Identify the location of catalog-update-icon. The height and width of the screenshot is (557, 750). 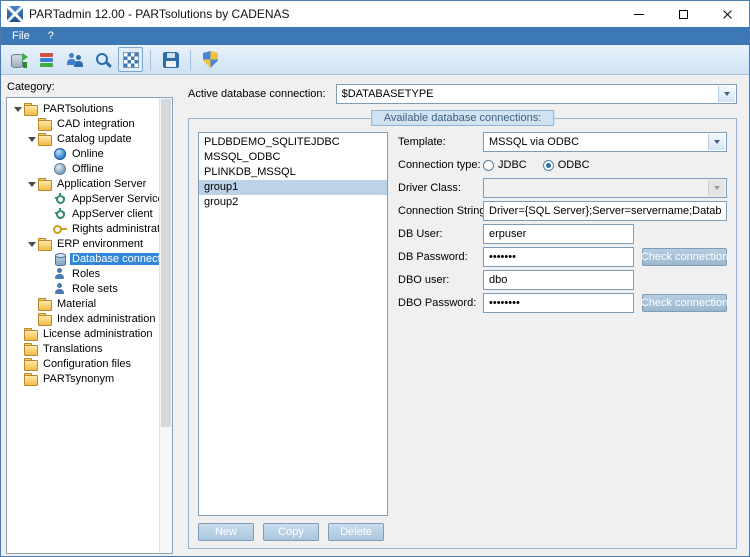
(47, 60).